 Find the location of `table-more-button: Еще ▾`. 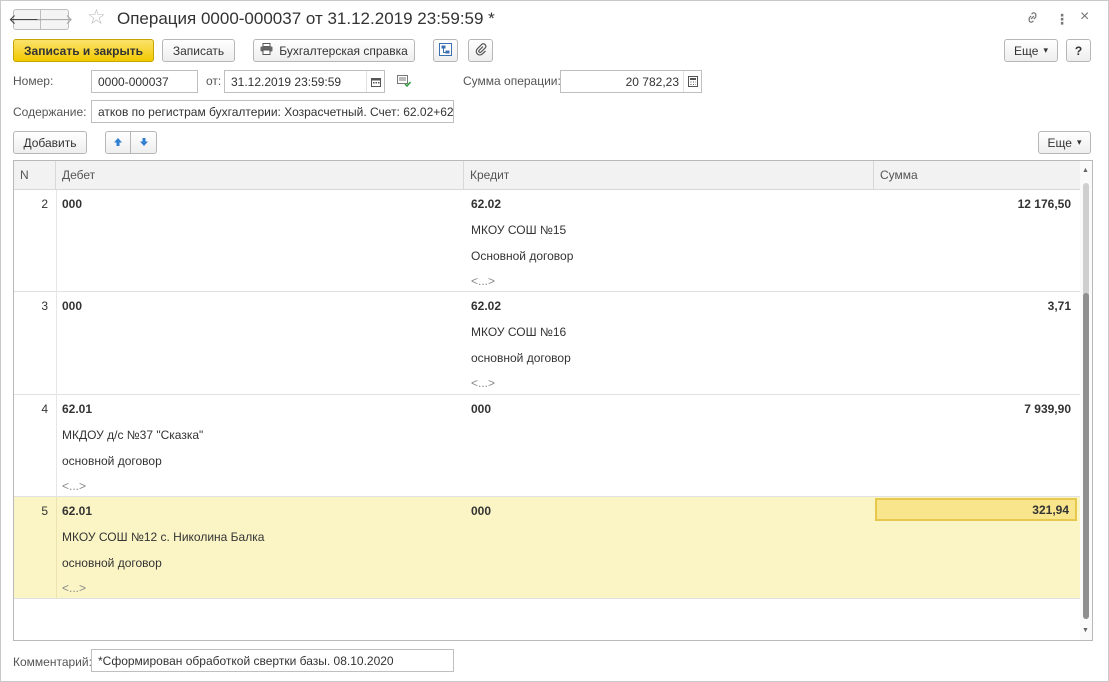

table-more-button: Еще ▾ is located at coordinates (1064, 142).